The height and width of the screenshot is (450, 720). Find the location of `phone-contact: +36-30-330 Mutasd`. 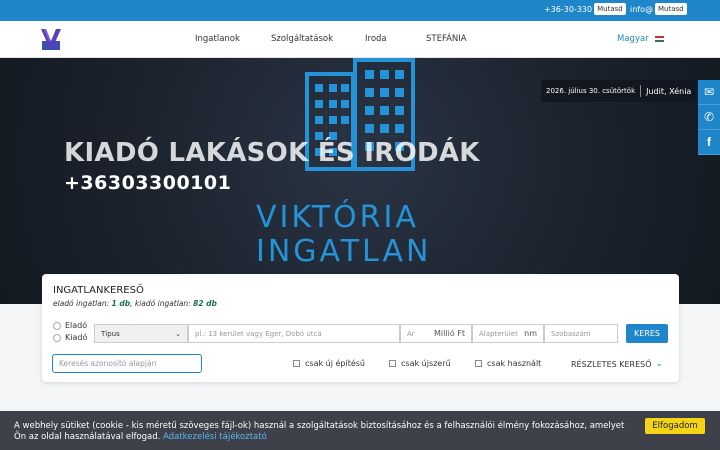

phone-contact: +36-30-330 Mutasd is located at coordinates (585, 9).